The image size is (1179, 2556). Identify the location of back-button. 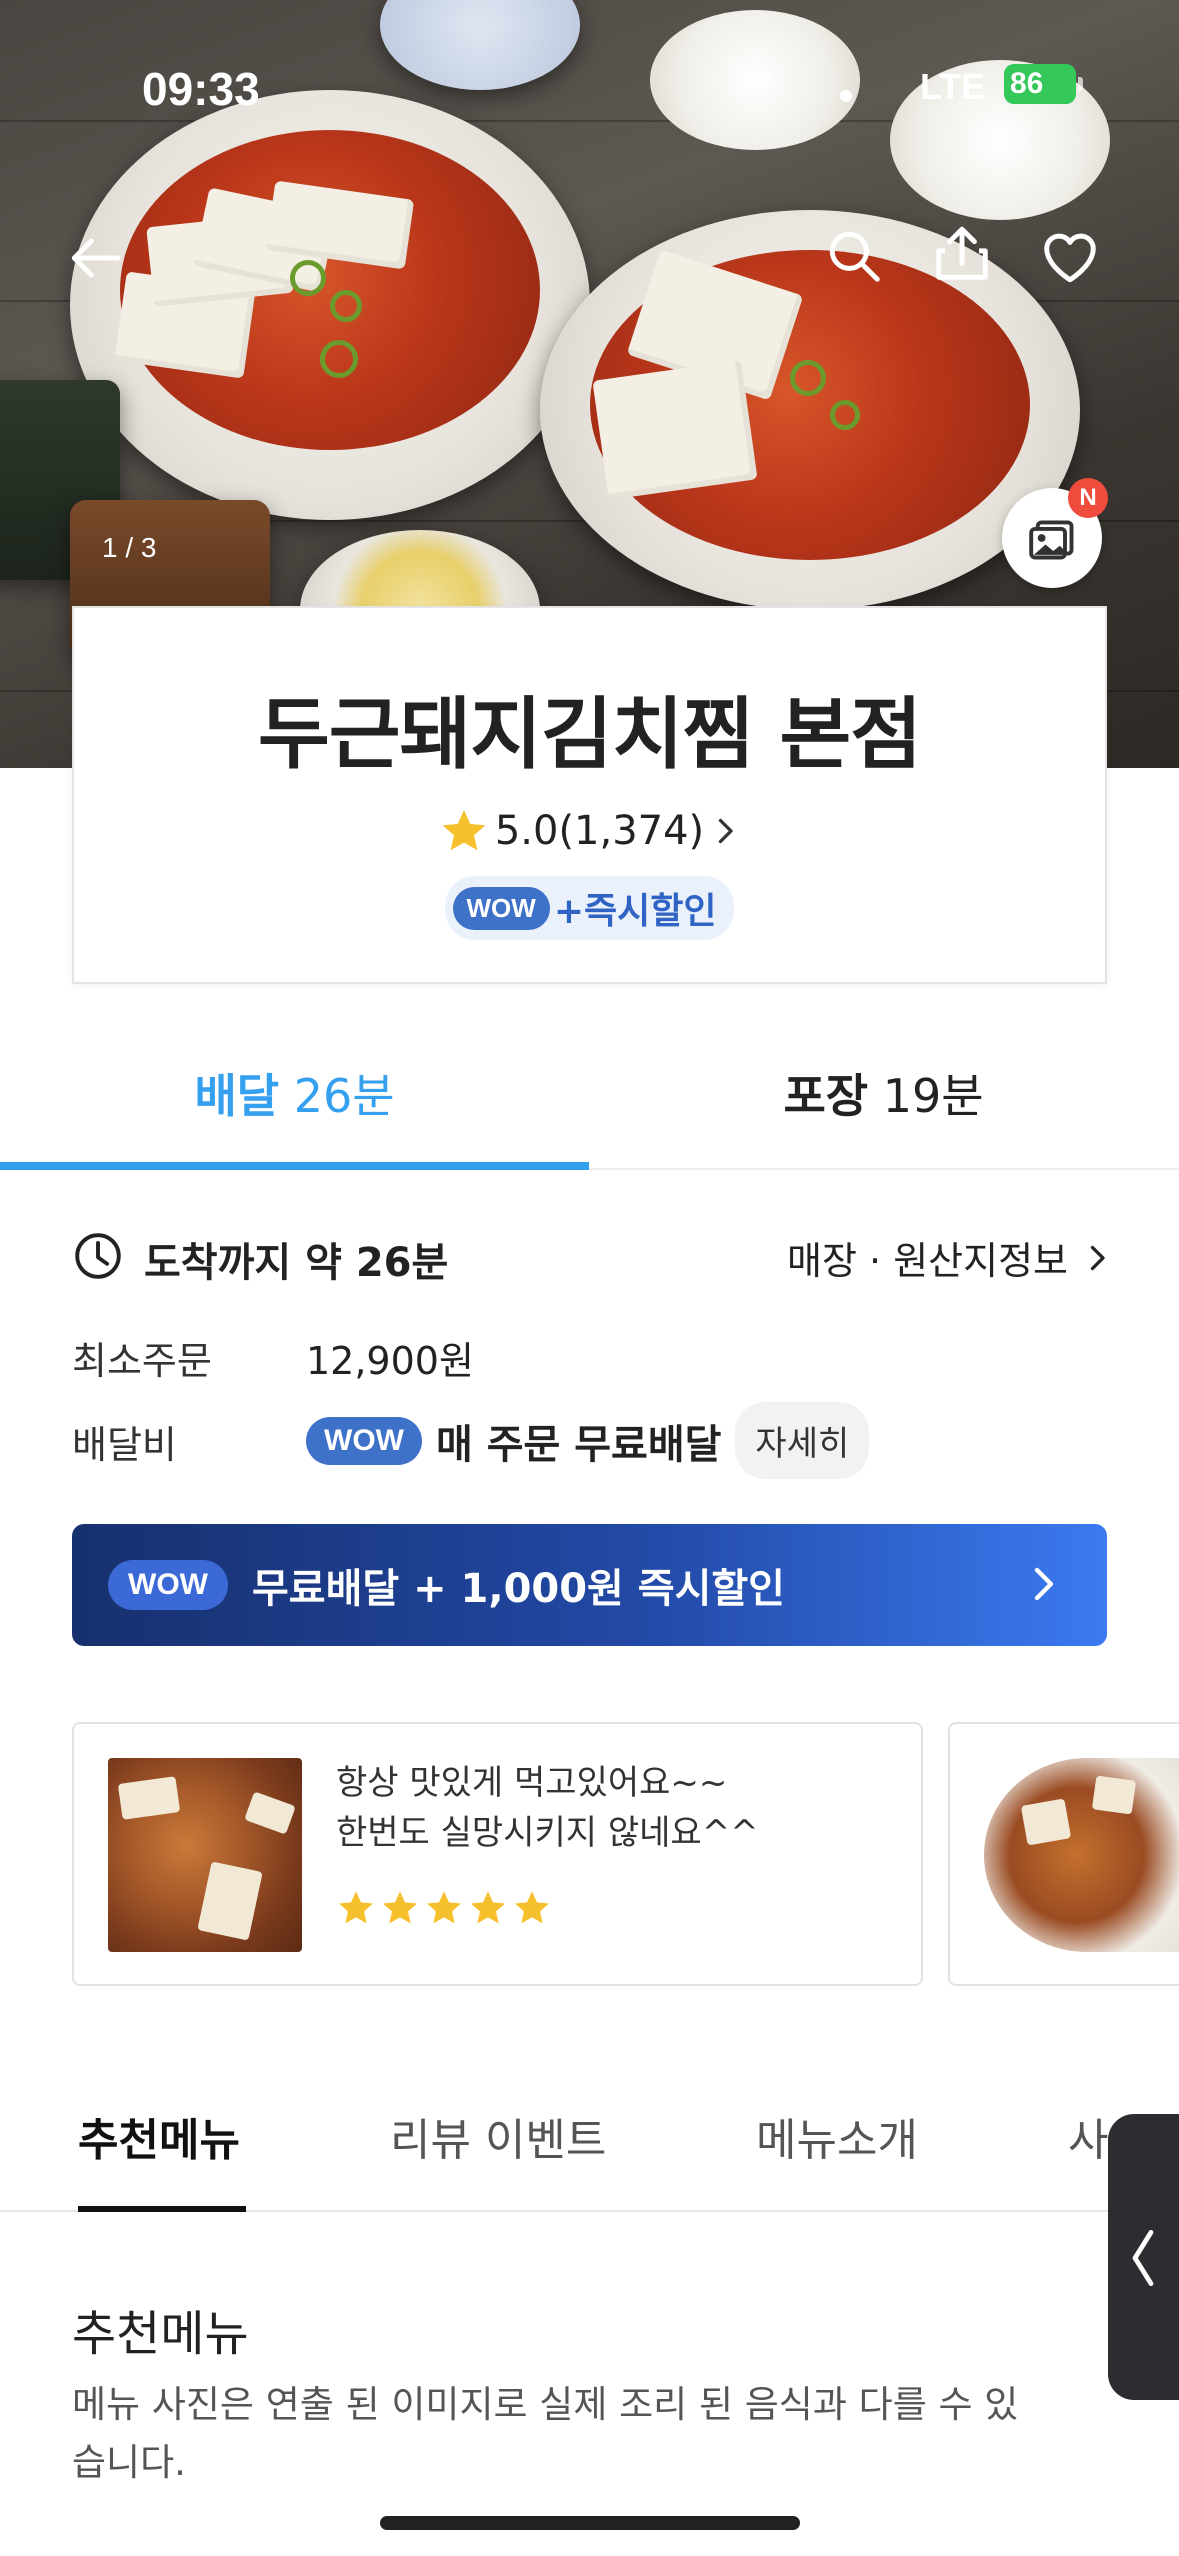
(96, 258).